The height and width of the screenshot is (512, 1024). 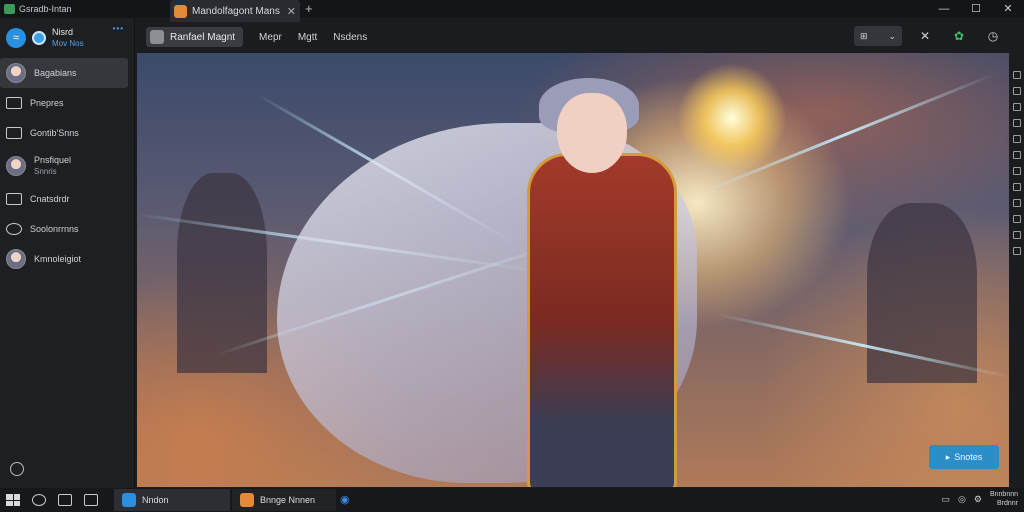 I want to click on magic-glow, so click(x=732, y=118).